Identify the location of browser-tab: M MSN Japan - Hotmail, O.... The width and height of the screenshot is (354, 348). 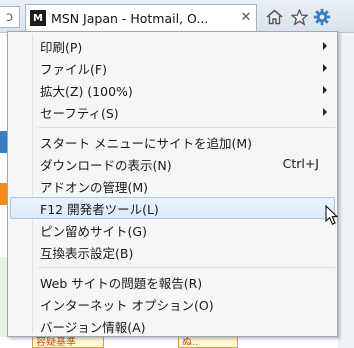
(141, 17).